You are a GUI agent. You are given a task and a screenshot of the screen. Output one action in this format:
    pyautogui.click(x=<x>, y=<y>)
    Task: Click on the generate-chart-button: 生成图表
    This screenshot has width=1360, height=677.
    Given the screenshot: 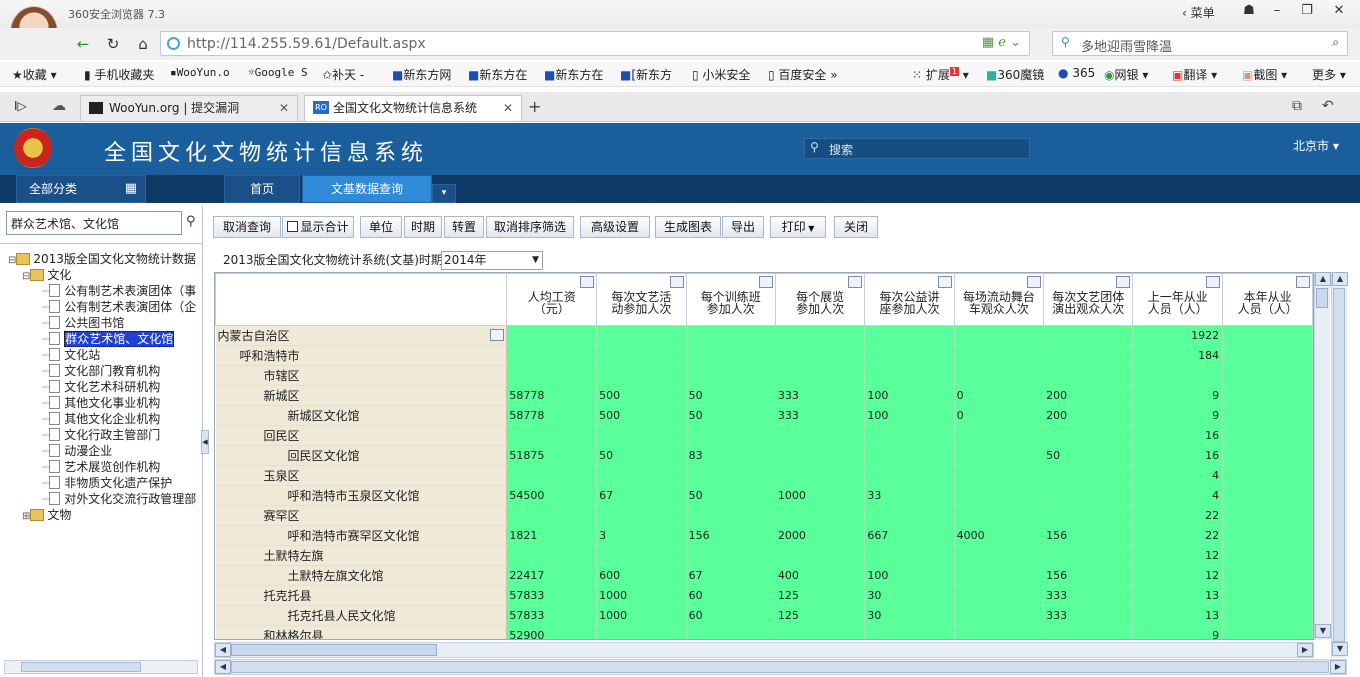 What is the action you would take?
    pyautogui.click(x=688, y=227)
    